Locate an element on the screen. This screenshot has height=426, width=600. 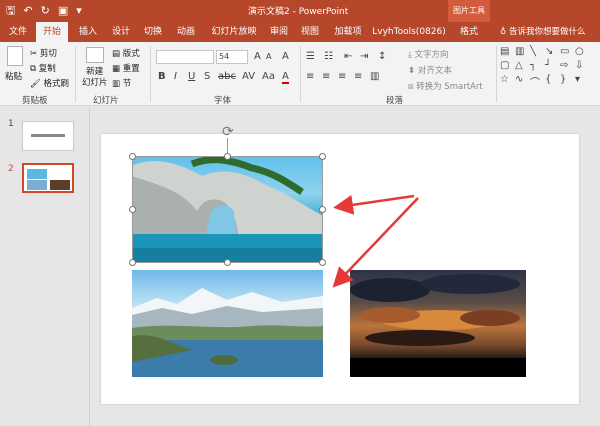
annotation-arrows is located at coordinates (375, 241).